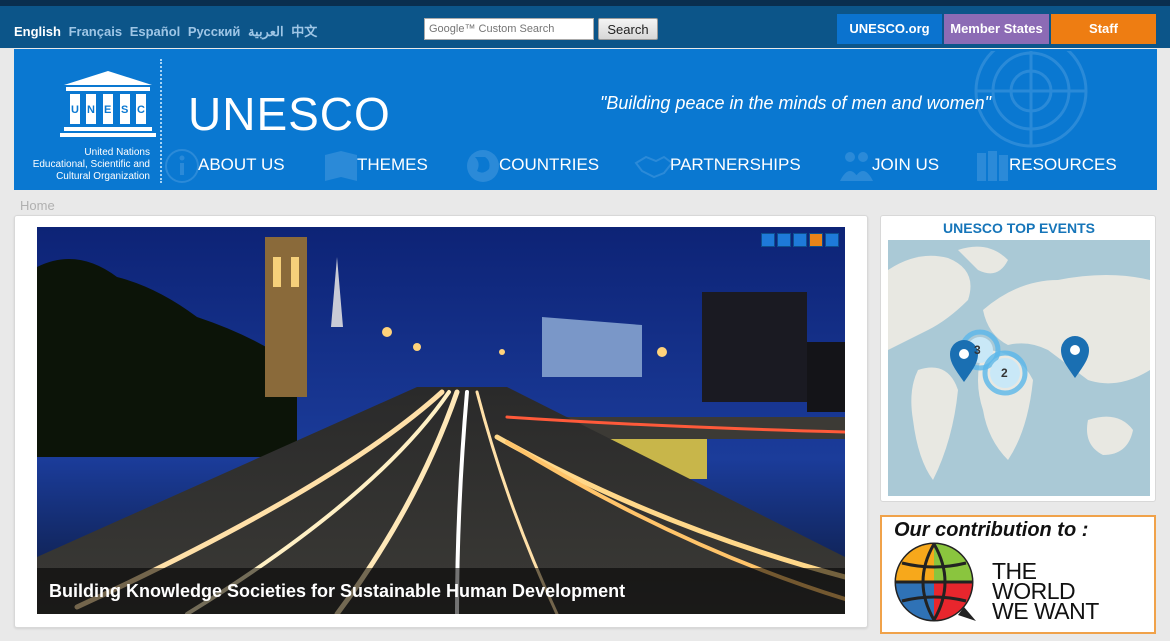 The height and width of the screenshot is (641, 1170). What do you see at coordinates (509, 29) in the screenshot?
I see `search-input` at bounding box center [509, 29].